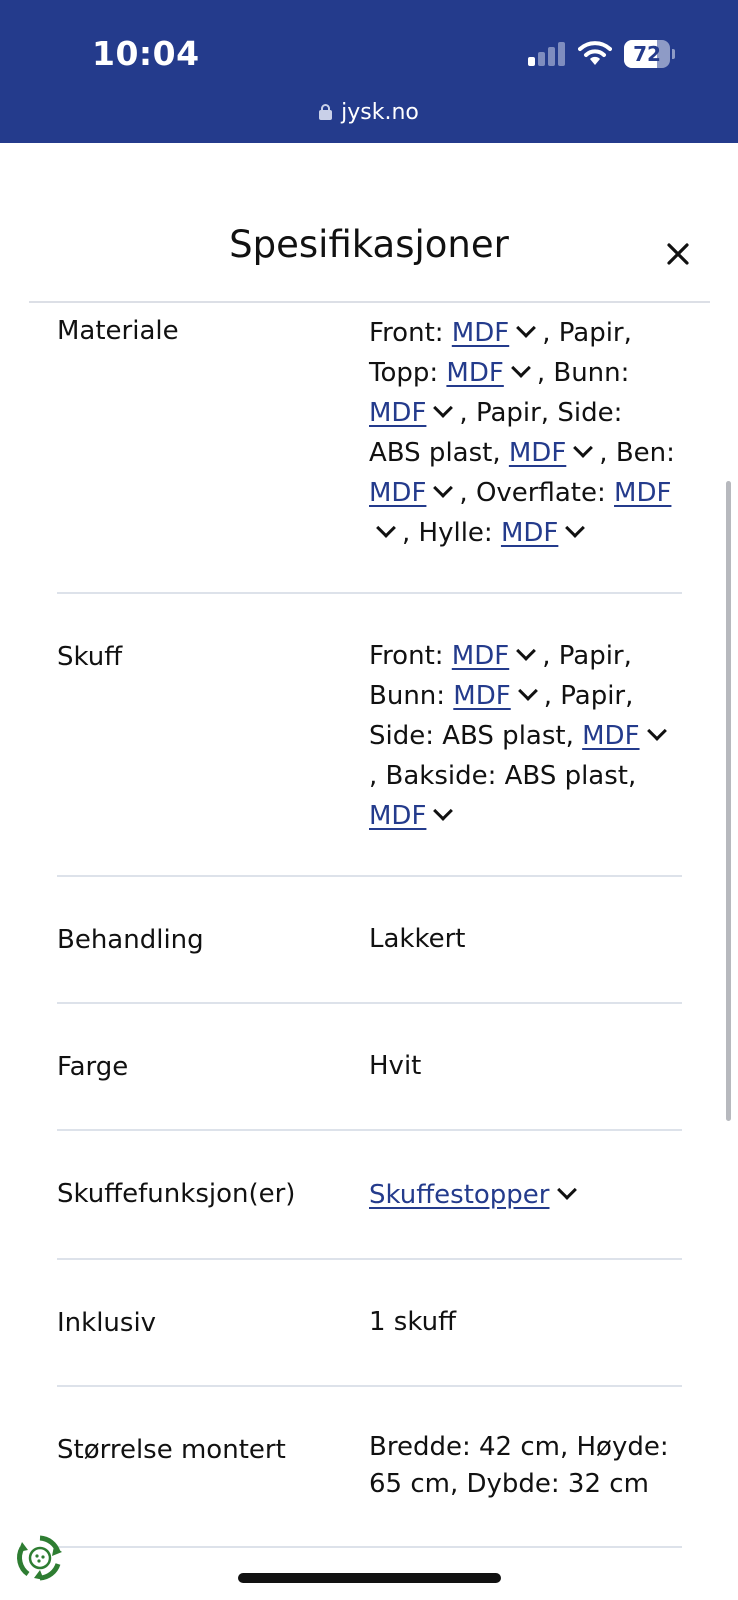 This screenshot has height=1600, width=738. Describe the element at coordinates (369, 1578) in the screenshot. I see `home-indicator` at that location.